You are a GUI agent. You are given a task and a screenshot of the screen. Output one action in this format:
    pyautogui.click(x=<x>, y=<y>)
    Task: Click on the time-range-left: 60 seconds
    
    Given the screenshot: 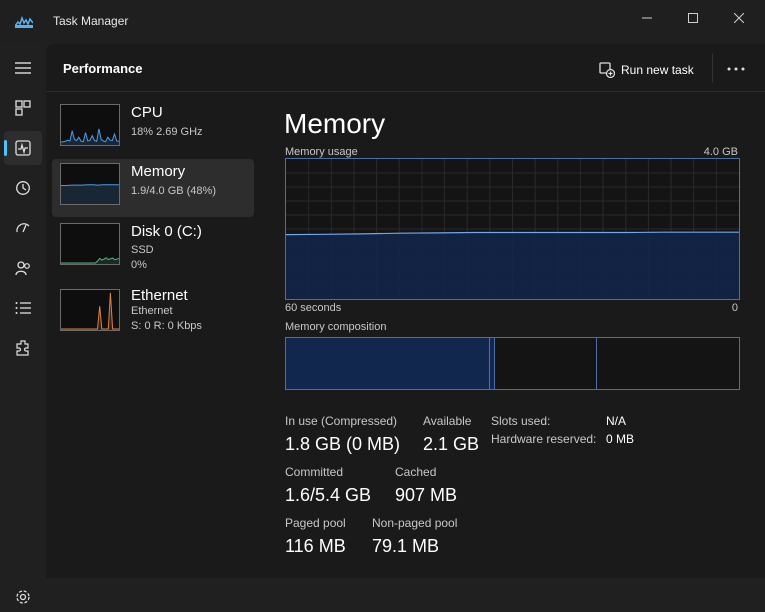 What is the action you would take?
    pyautogui.click(x=313, y=308)
    